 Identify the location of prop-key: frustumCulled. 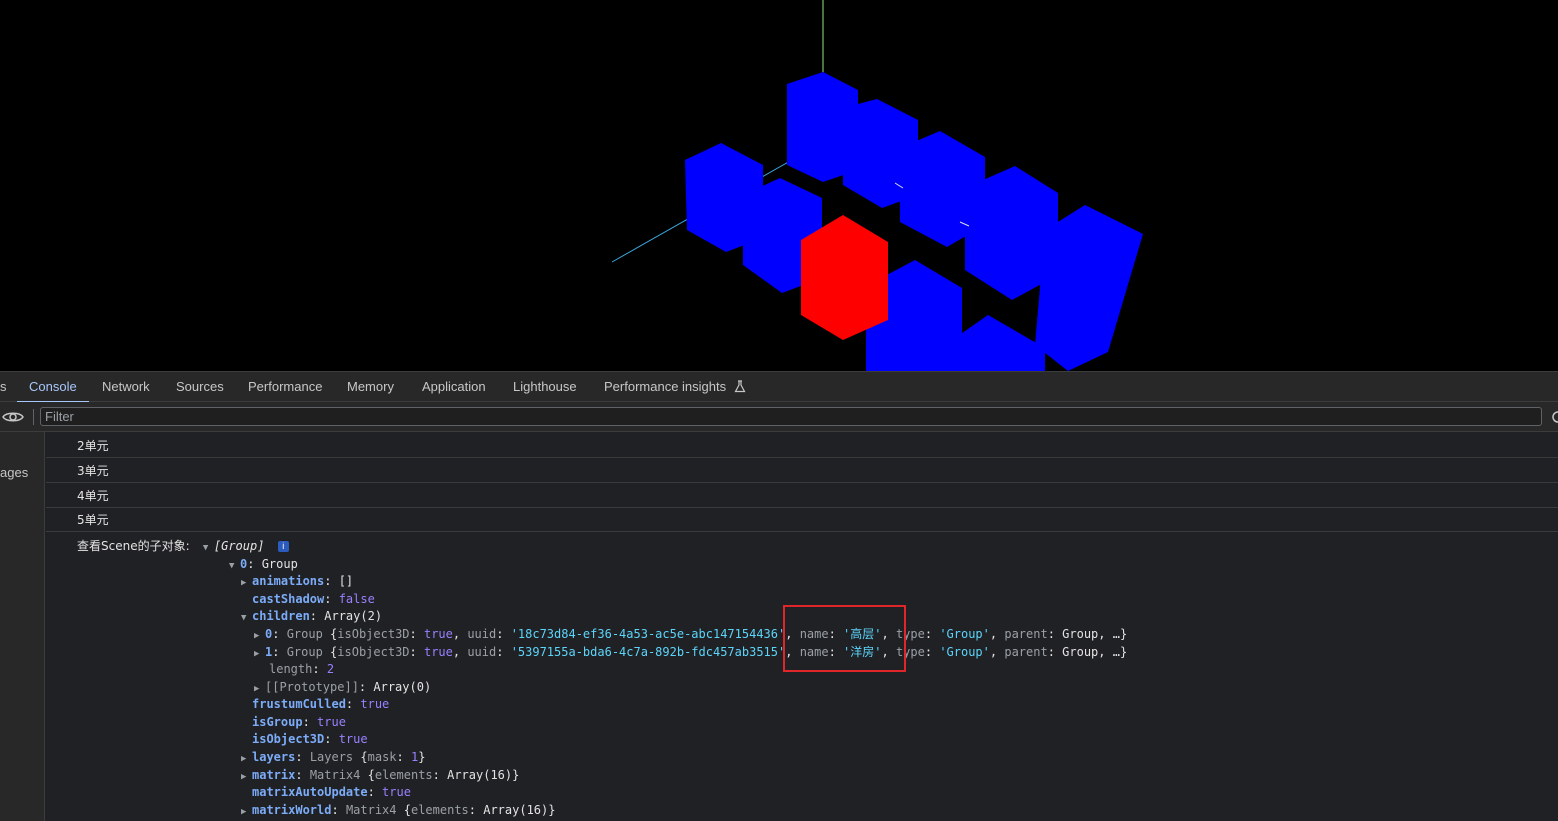
(299, 704).